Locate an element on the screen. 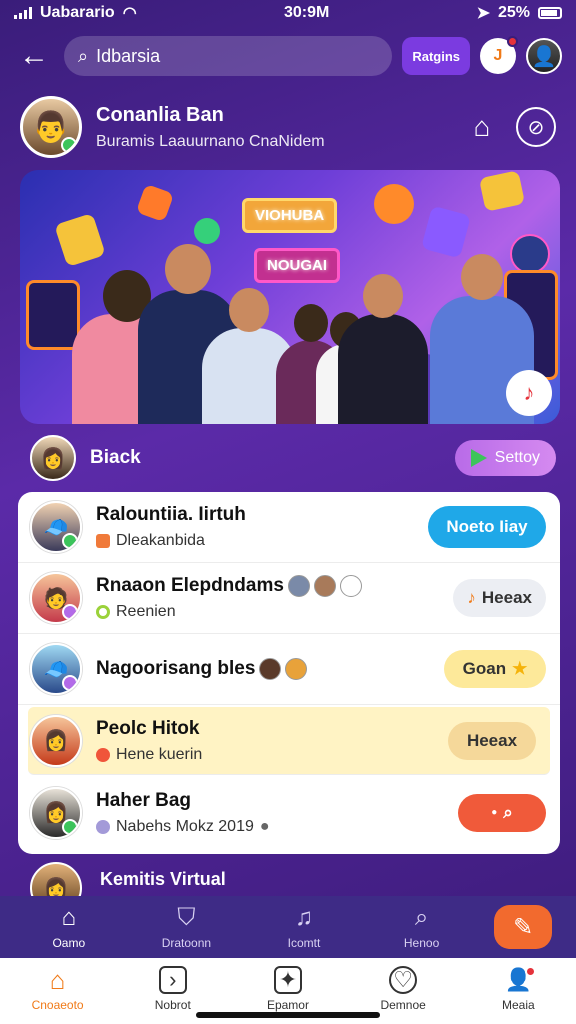  section-avatar: 👩 is located at coordinates (53, 458).